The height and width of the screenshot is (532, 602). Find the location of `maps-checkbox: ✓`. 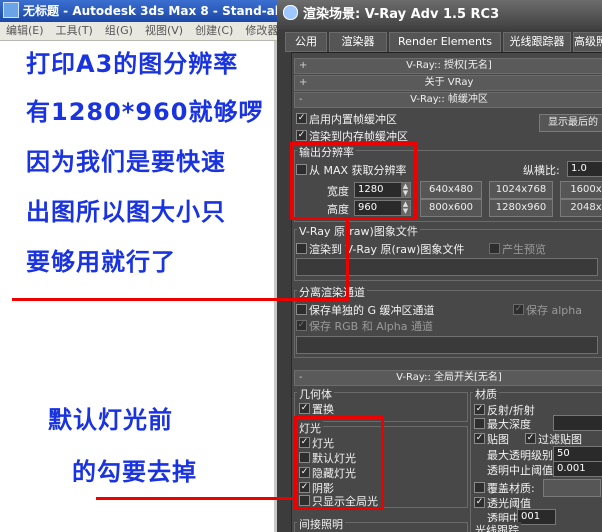

maps-checkbox: ✓ is located at coordinates (479, 438).